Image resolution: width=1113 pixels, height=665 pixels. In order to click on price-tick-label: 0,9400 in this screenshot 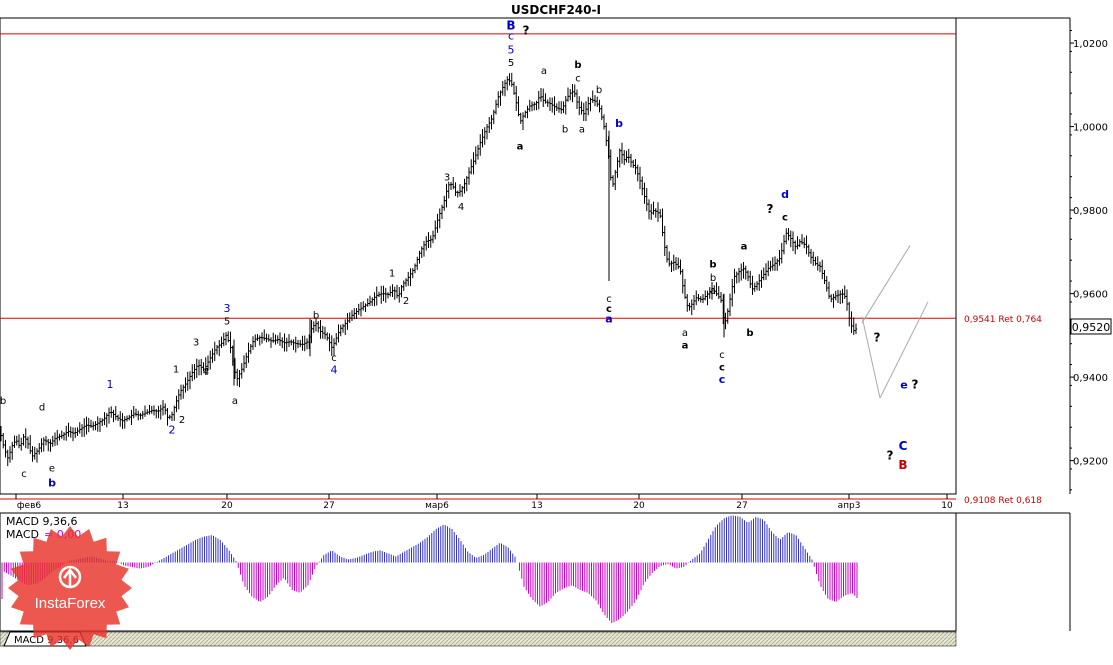, I will do `click(1090, 378)`.